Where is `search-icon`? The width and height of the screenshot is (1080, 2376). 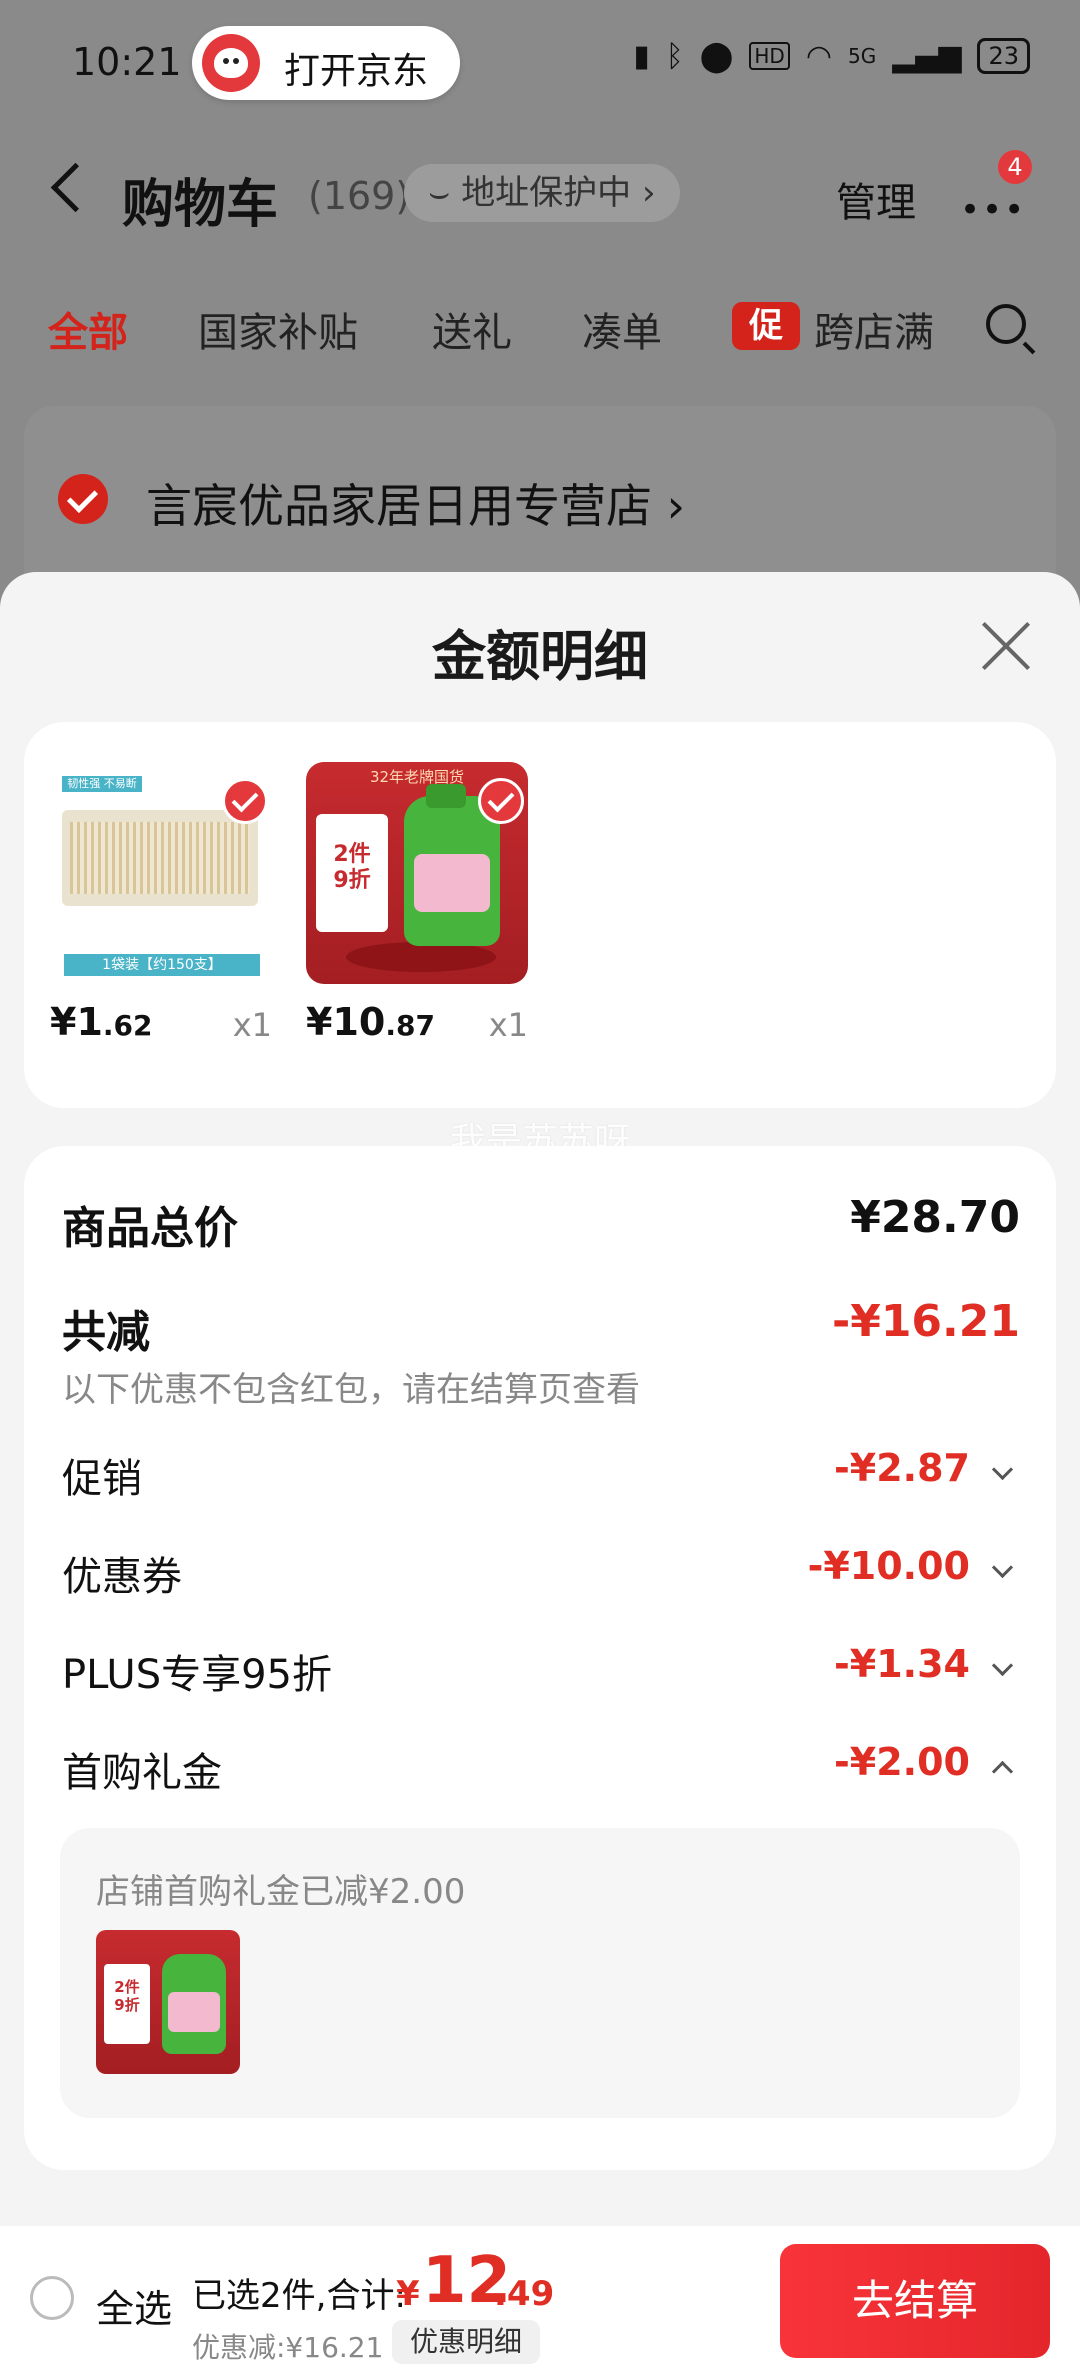
search-icon is located at coordinates (1006, 324).